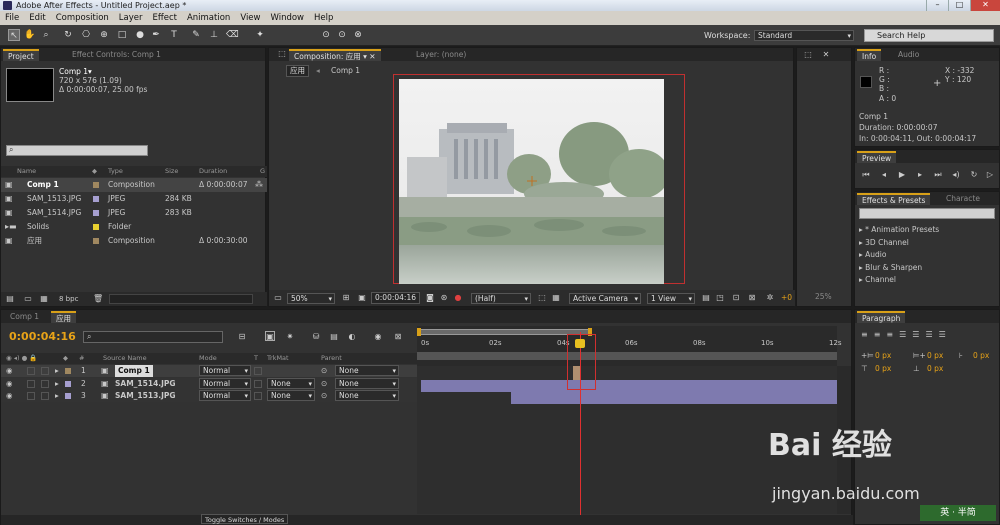  I want to click on justify-all-icon: ☰, so click(942, 334).